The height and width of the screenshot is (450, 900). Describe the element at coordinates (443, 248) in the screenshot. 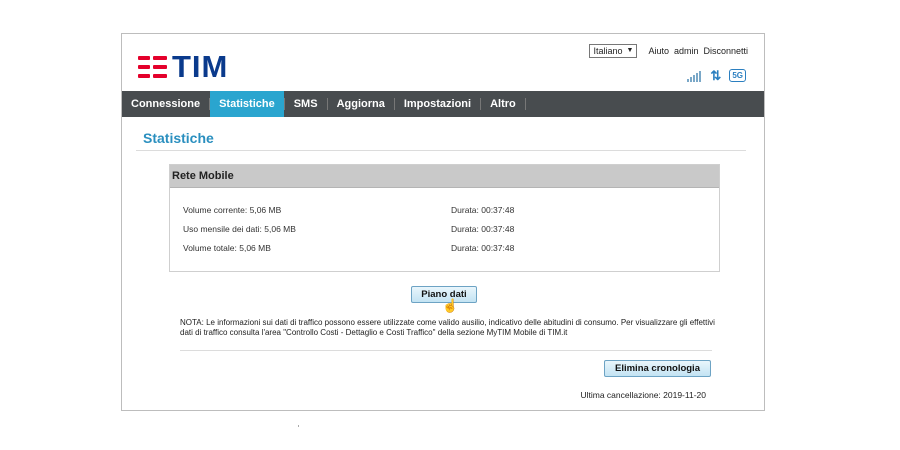

I see `stat-row: Volume totale: 5,06 MB Durata: 00:37:48` at that location.